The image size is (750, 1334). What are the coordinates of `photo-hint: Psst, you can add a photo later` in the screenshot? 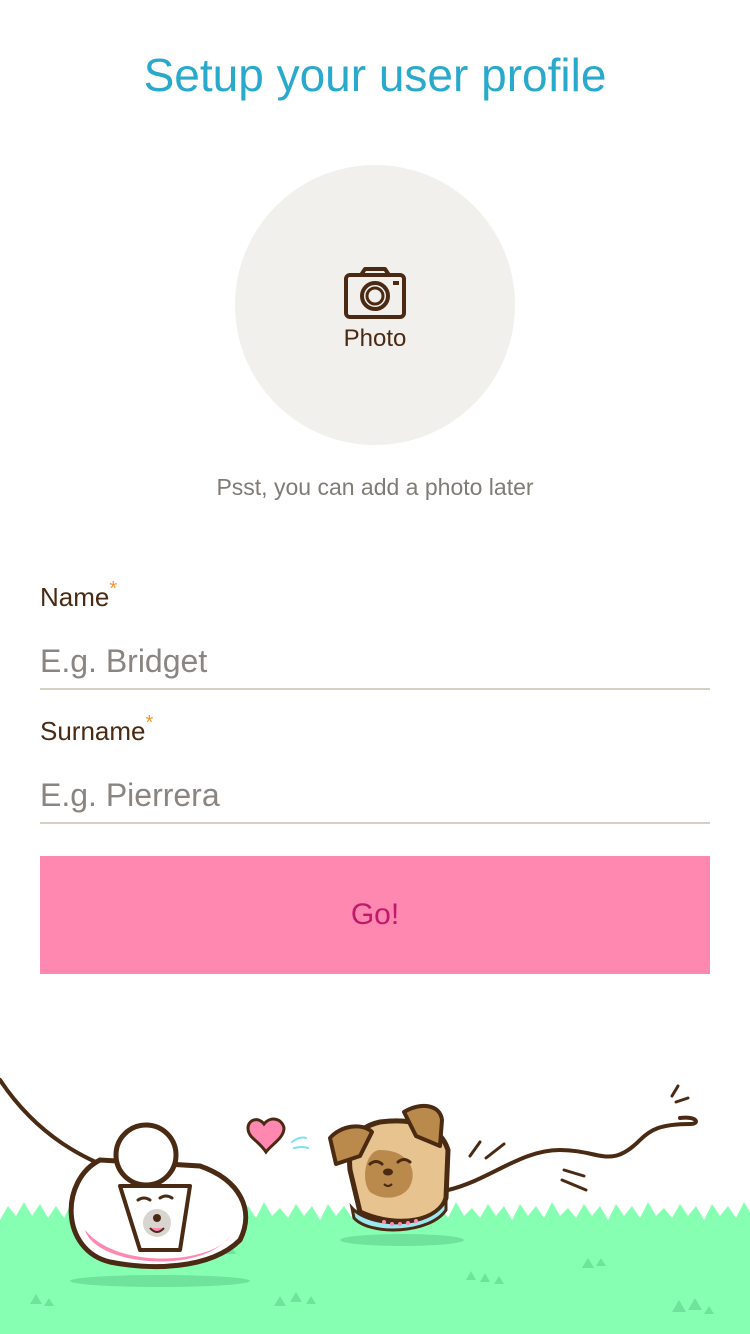 It's located at (375, 487).